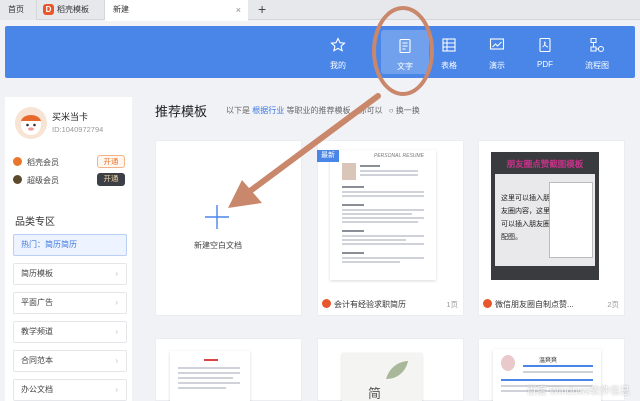 The width and height of the screenshot is (640, 401). I want to click on category-hot: 热门：简历简历, so click(70, 245).